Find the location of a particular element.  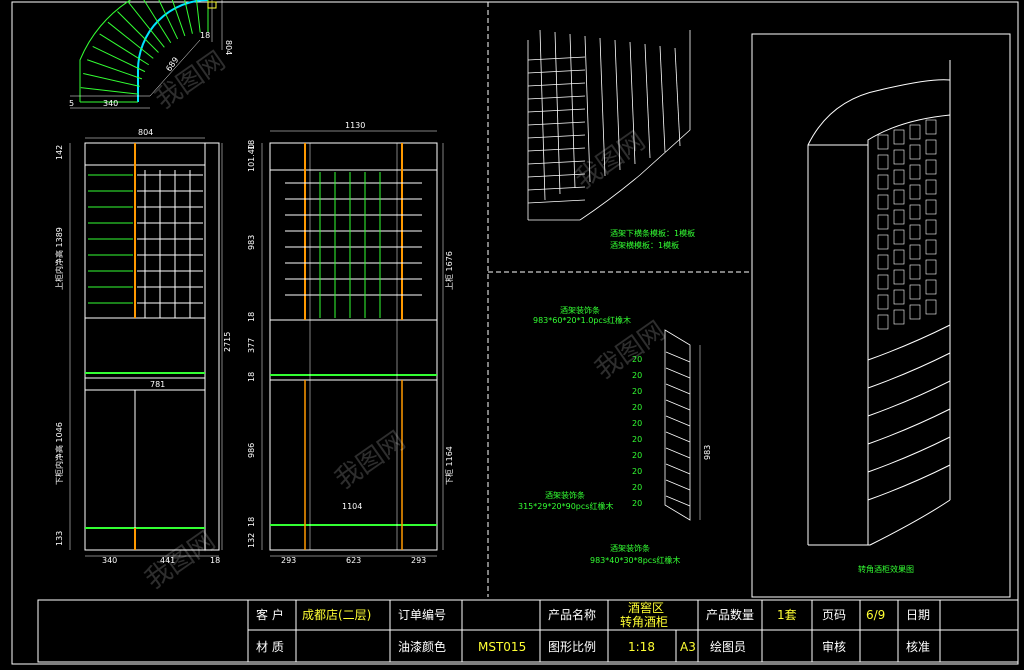

tb-product-name-1: 酒窖区 is located at coordinates (646, 608).